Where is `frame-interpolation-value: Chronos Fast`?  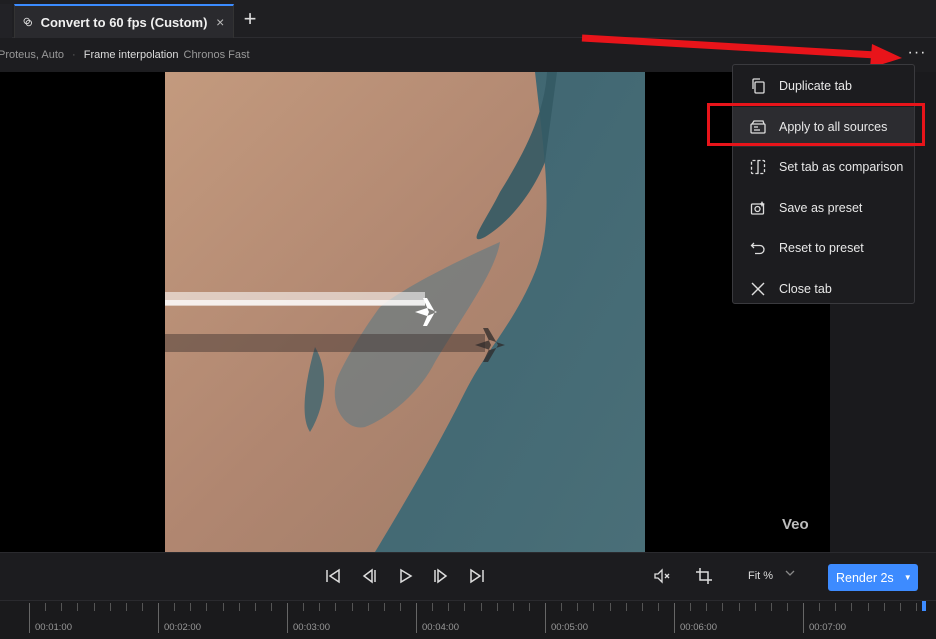 frame-interpolation-value: Chronos Fast is located at coordinates (217, 55).